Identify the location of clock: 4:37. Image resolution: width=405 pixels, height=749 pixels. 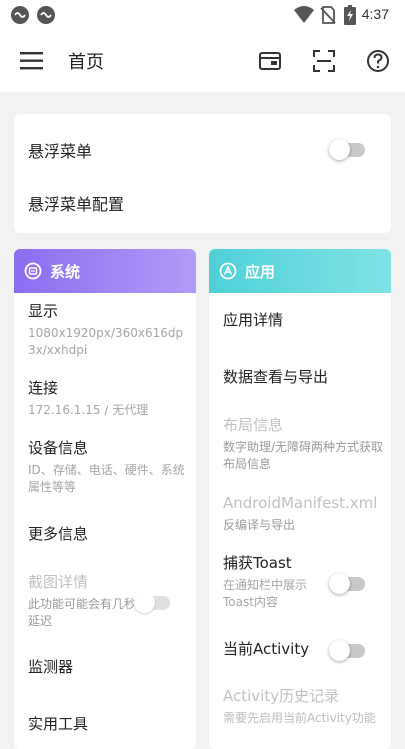
(375, 14).